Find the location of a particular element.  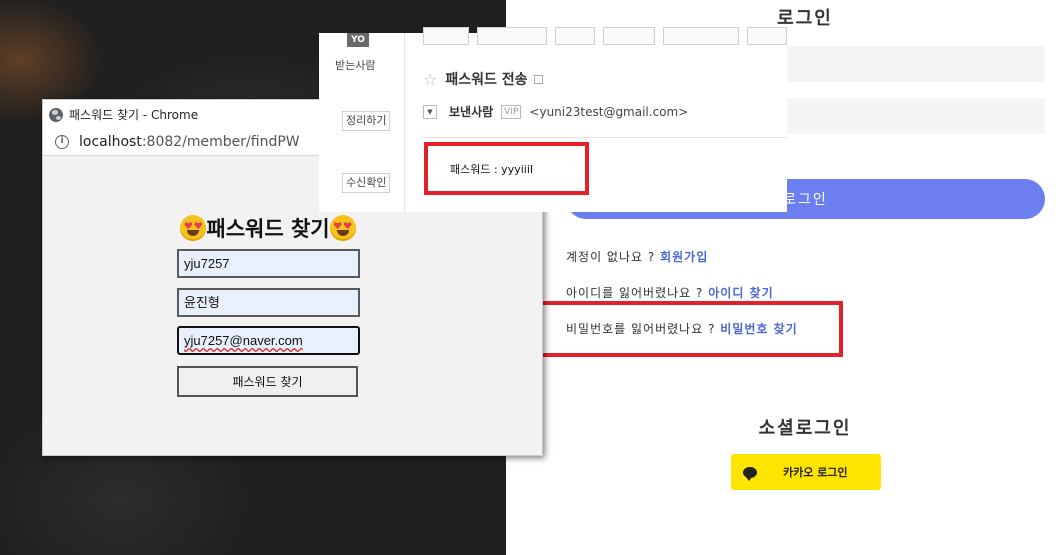

page-title: 패스워드 찾기 is located at coordinates (268, 228).